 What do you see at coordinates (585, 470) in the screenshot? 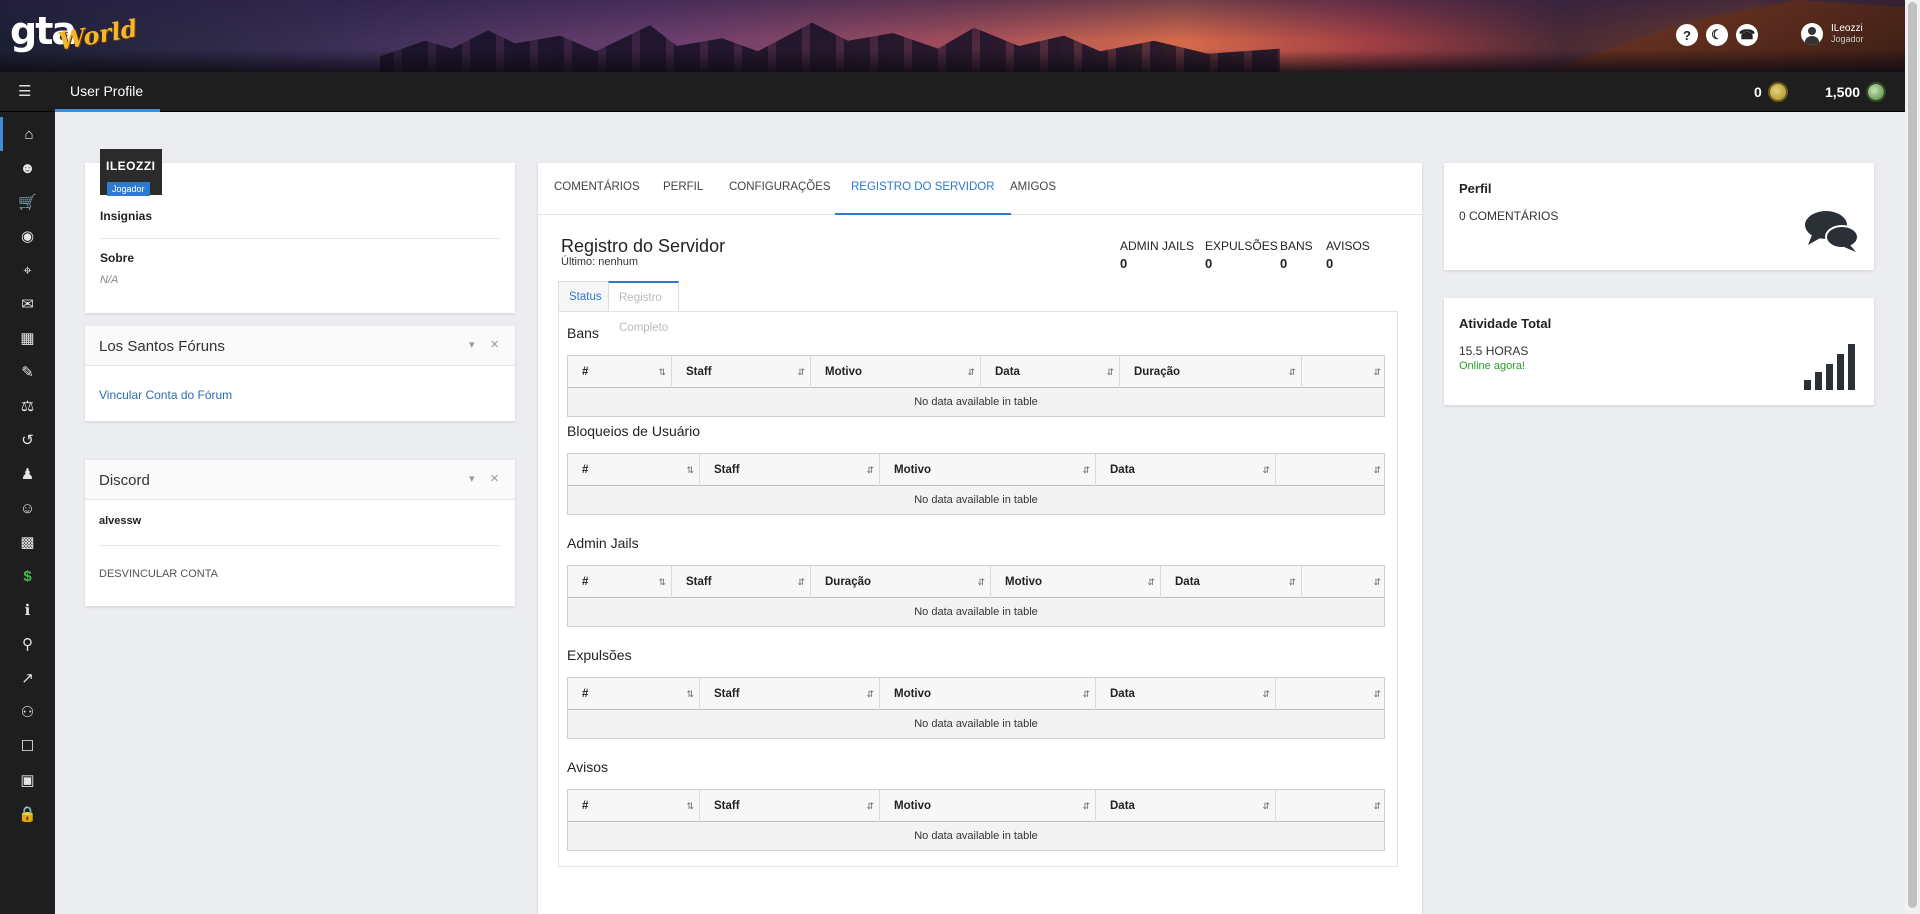
I see `column-label: #` at bounding box center [585, 470].